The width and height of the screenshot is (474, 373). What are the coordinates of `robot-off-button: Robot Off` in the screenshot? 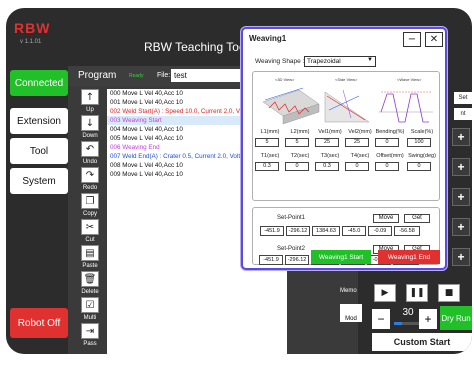 It's located at (39, 323).